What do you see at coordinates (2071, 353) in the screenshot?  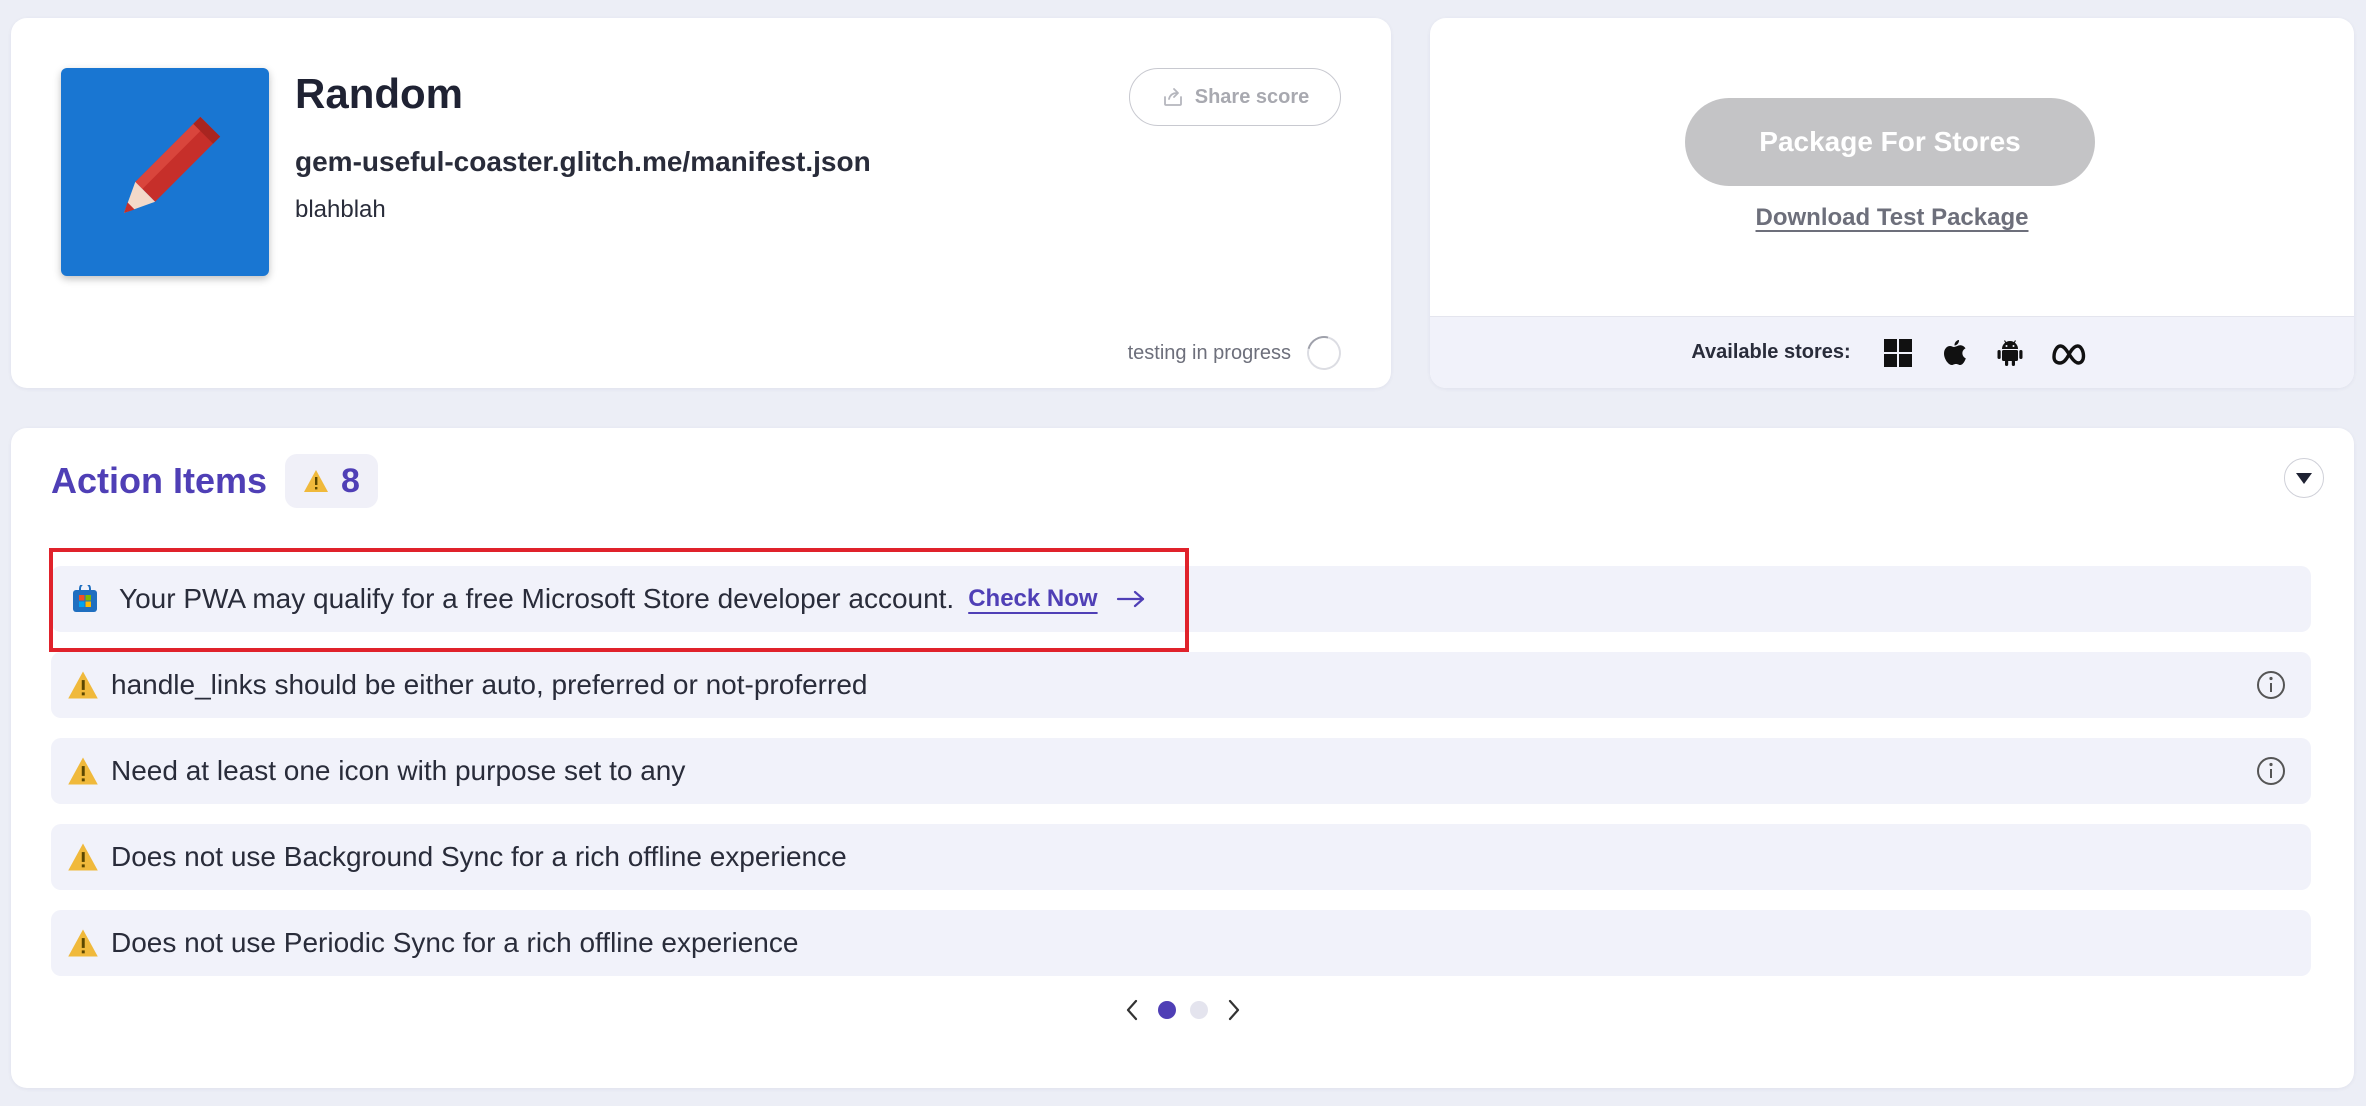 I see `meta-icon` at bounding box center [2071, 353].